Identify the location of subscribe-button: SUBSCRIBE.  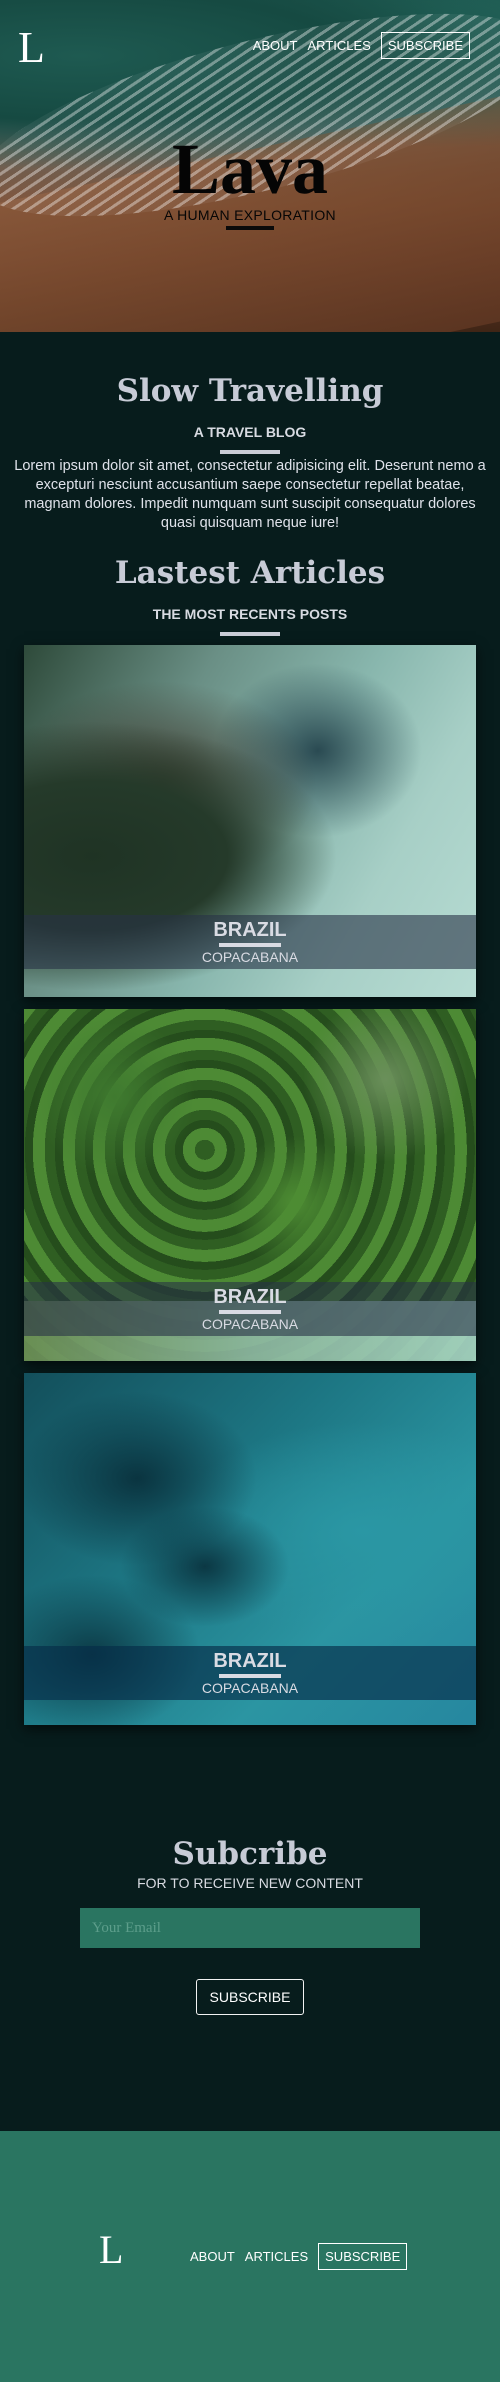
(250, 1997).